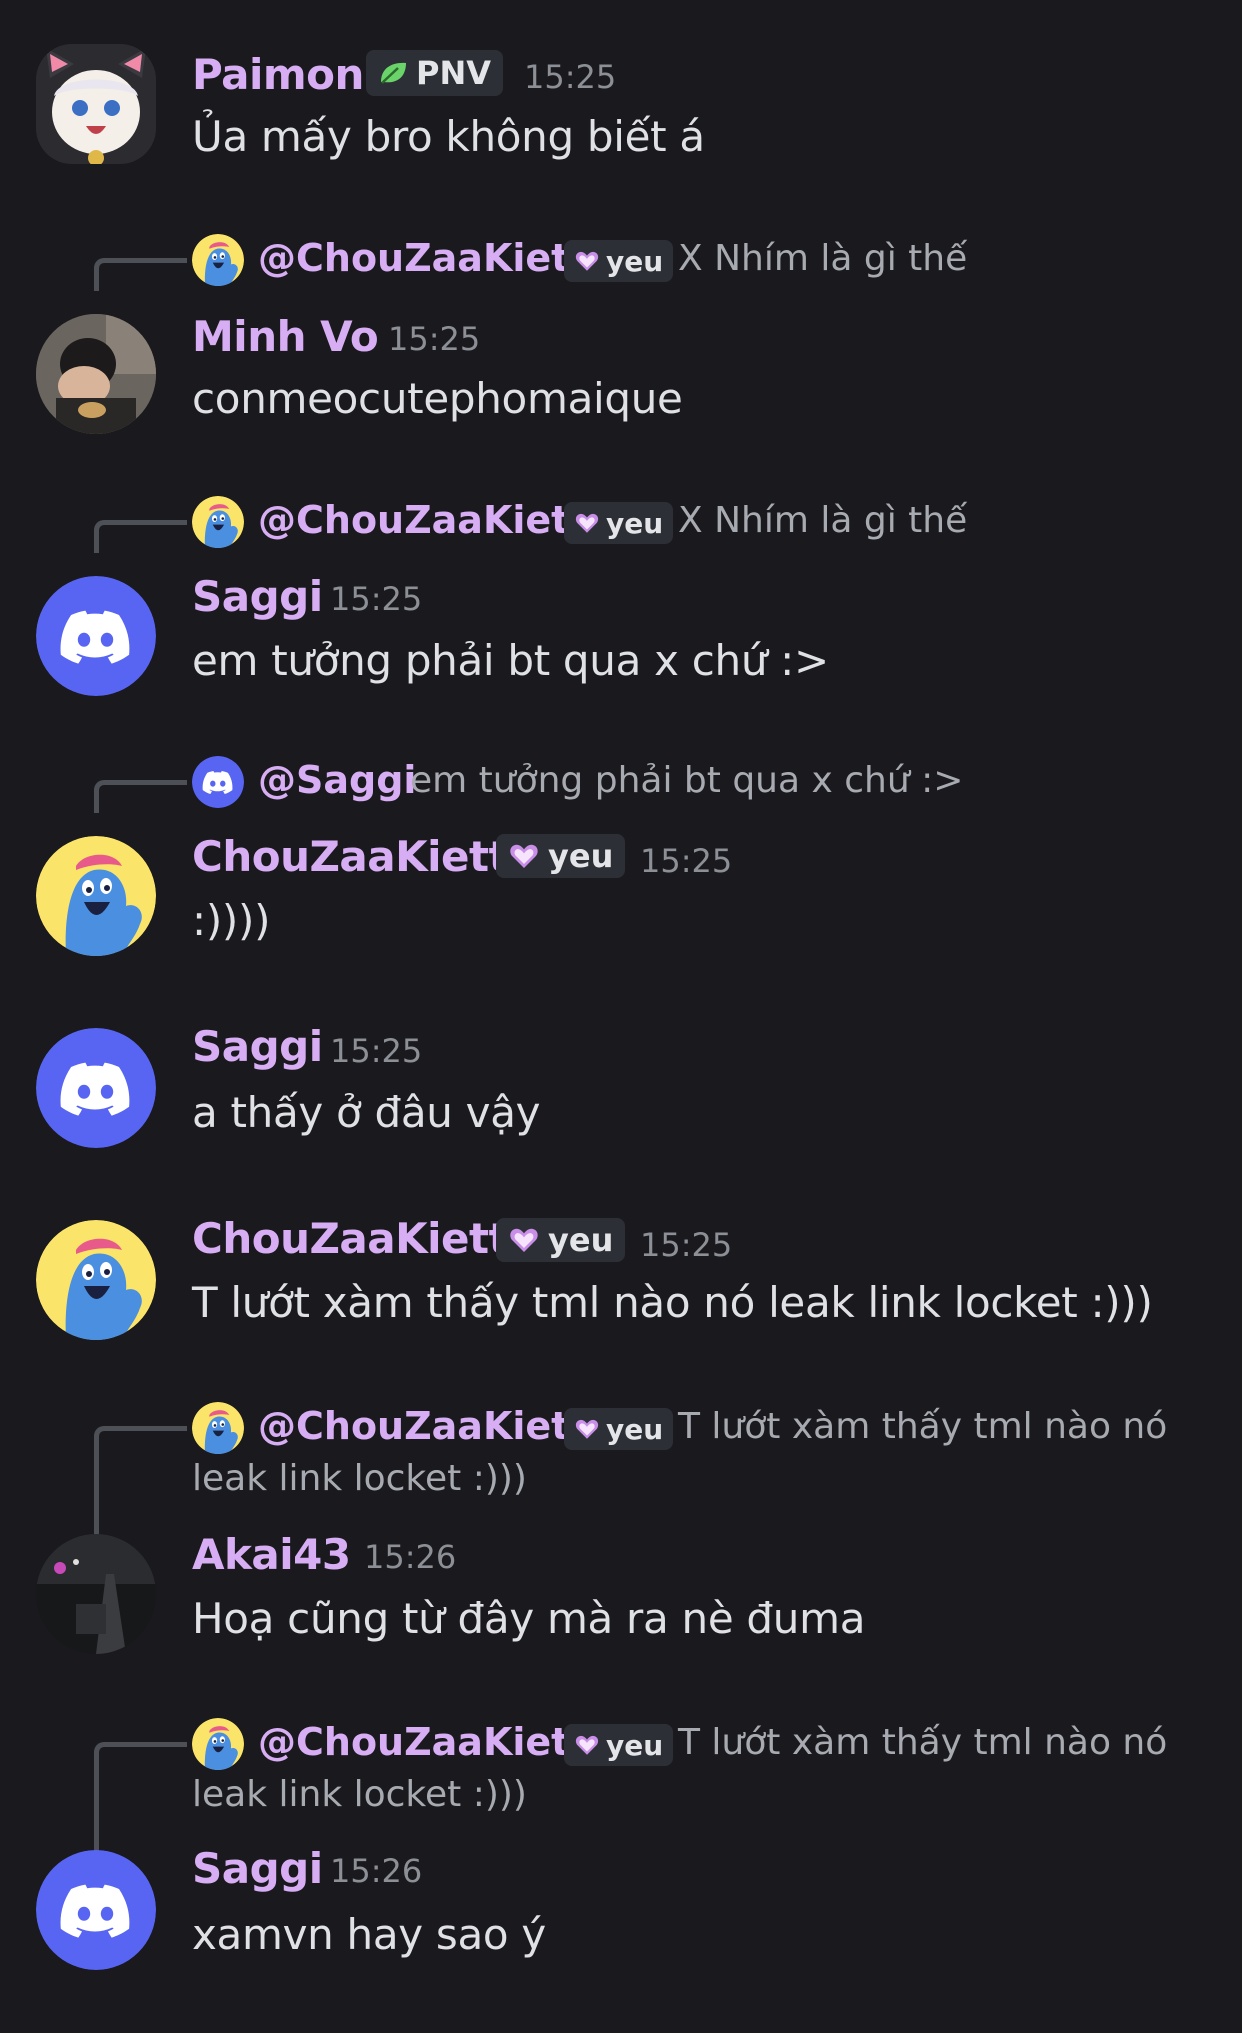 Image resolution: width=1242 pixels, height=2033 pixels. What do you see at coordinates (448, 136) in the screenshot?
I see `message-text: Ủa mấy bro không biết á` at bounding box center [448, 136].